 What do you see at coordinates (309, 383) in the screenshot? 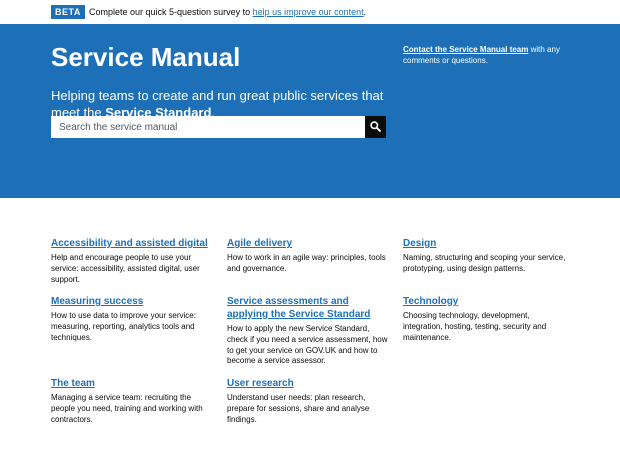
I see `topic-link: User research` at bounding box center [309, 383].